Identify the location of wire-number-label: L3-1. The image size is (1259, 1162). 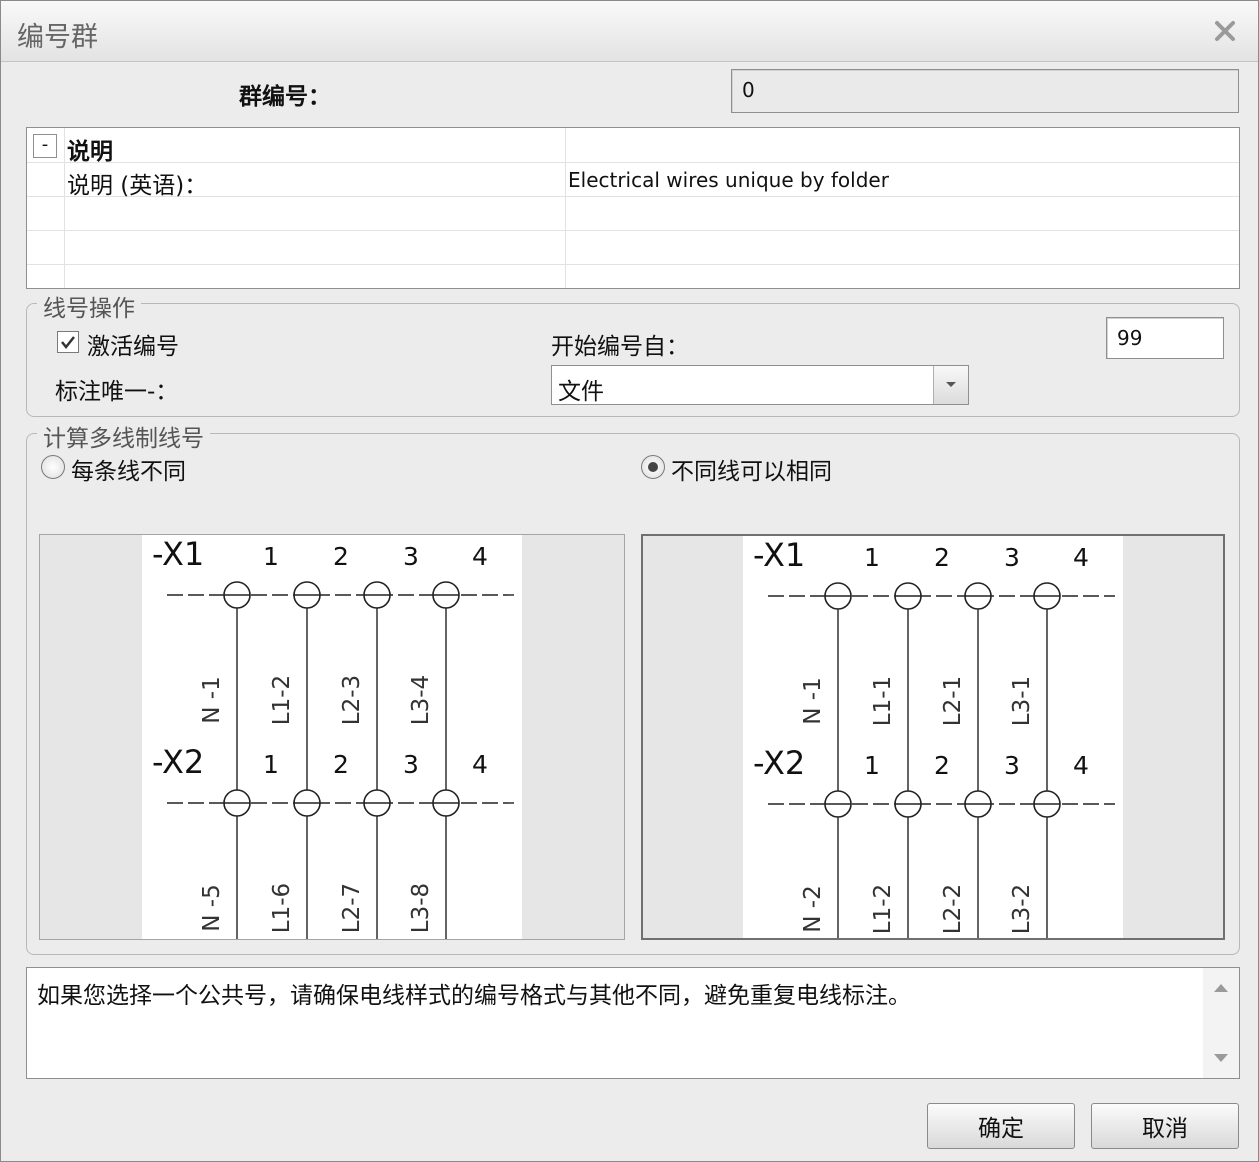
(1022, 701).